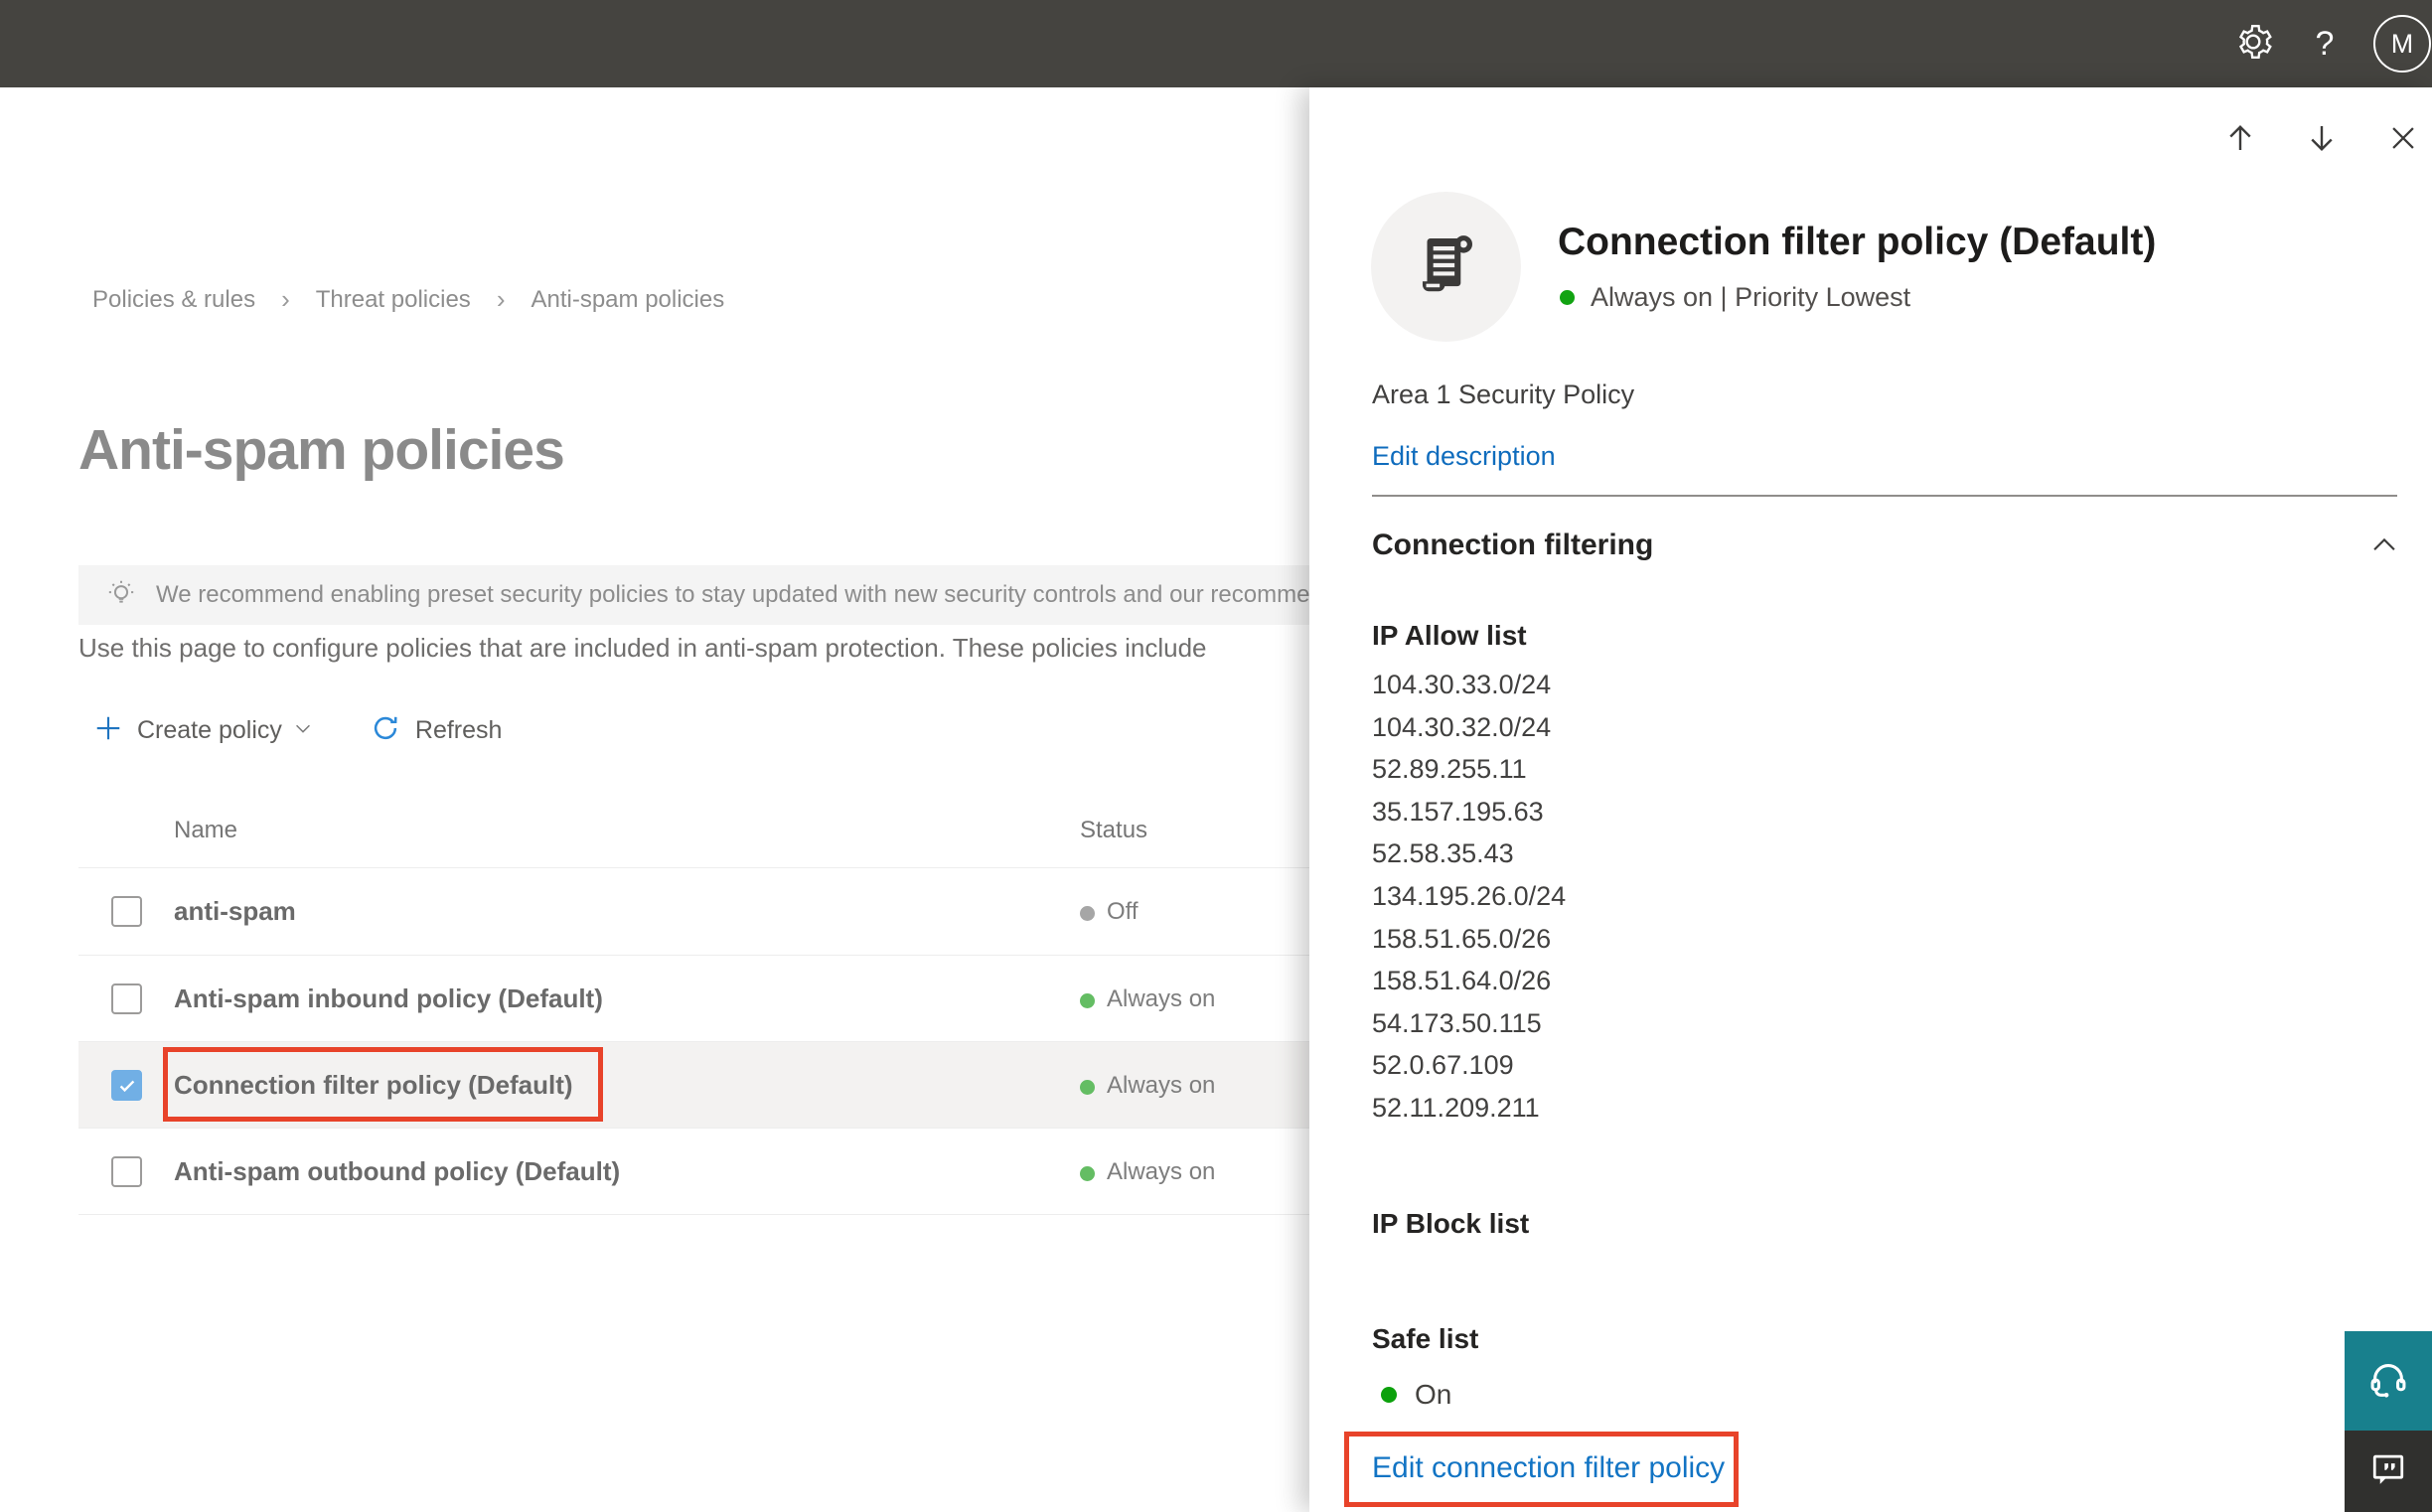 The height and width of the screenshot is (1512, 2432). Describe the element at coordinates (1462, 684) in the screenshot. I see `ip-entry: 104.30.33.0/24` at that location.